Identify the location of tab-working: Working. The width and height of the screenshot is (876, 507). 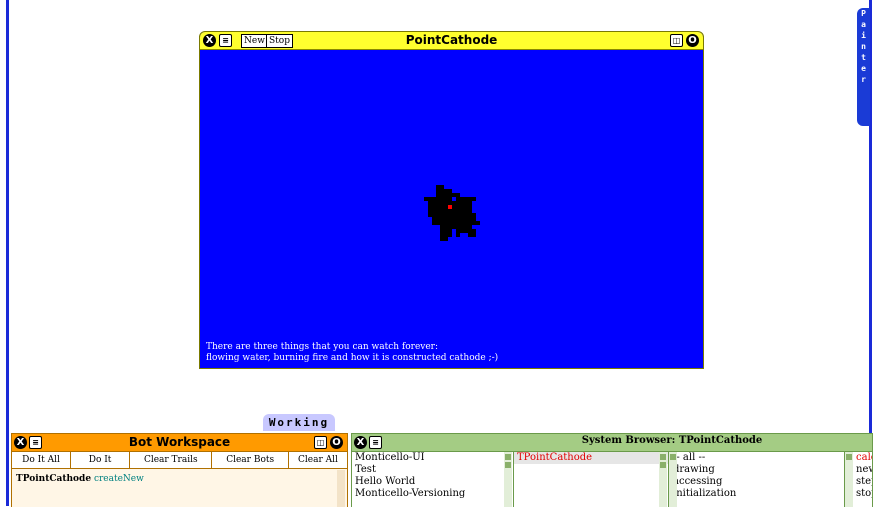
(299, 422).